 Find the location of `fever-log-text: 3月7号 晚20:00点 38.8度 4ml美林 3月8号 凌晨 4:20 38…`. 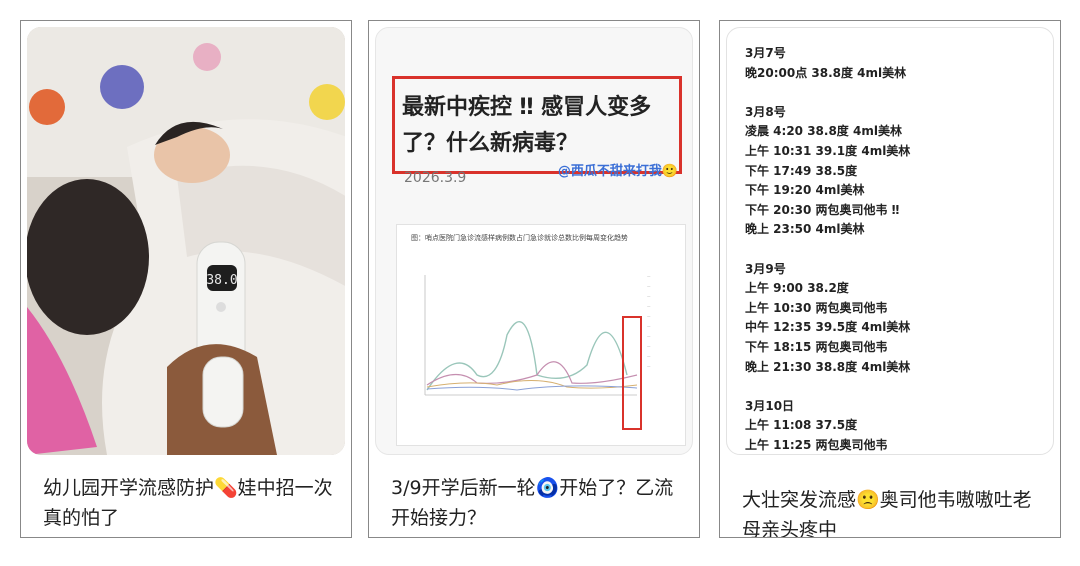

fever-log-text: 3月7号 晚20:00点 38.8度 4ml美林 3月8号 凌晨 4:20 38… is located at coordinates (828, 249).